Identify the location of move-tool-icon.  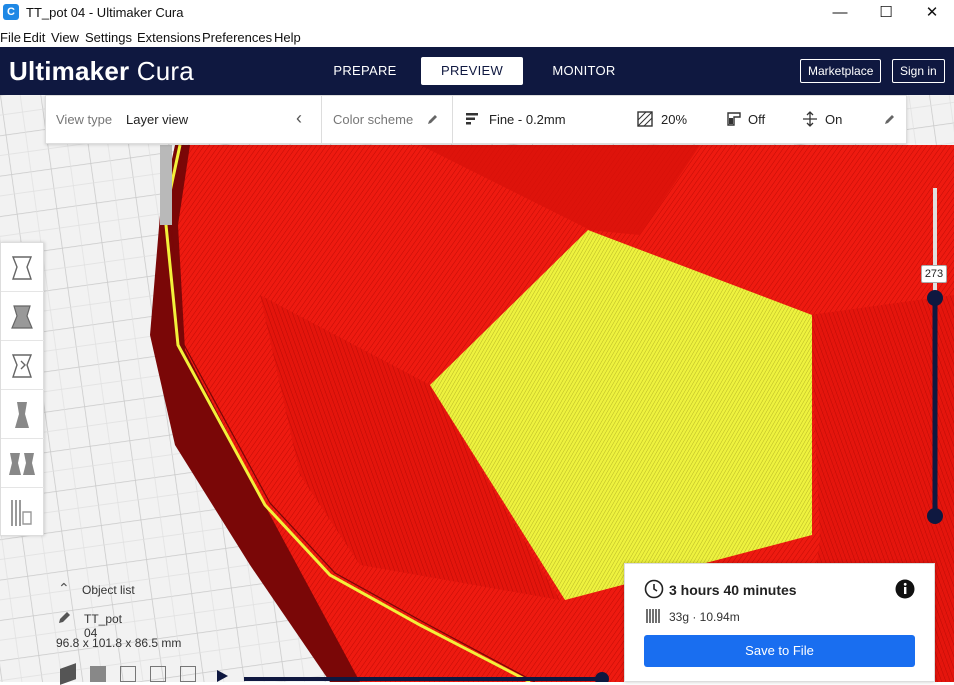
(22, 268).